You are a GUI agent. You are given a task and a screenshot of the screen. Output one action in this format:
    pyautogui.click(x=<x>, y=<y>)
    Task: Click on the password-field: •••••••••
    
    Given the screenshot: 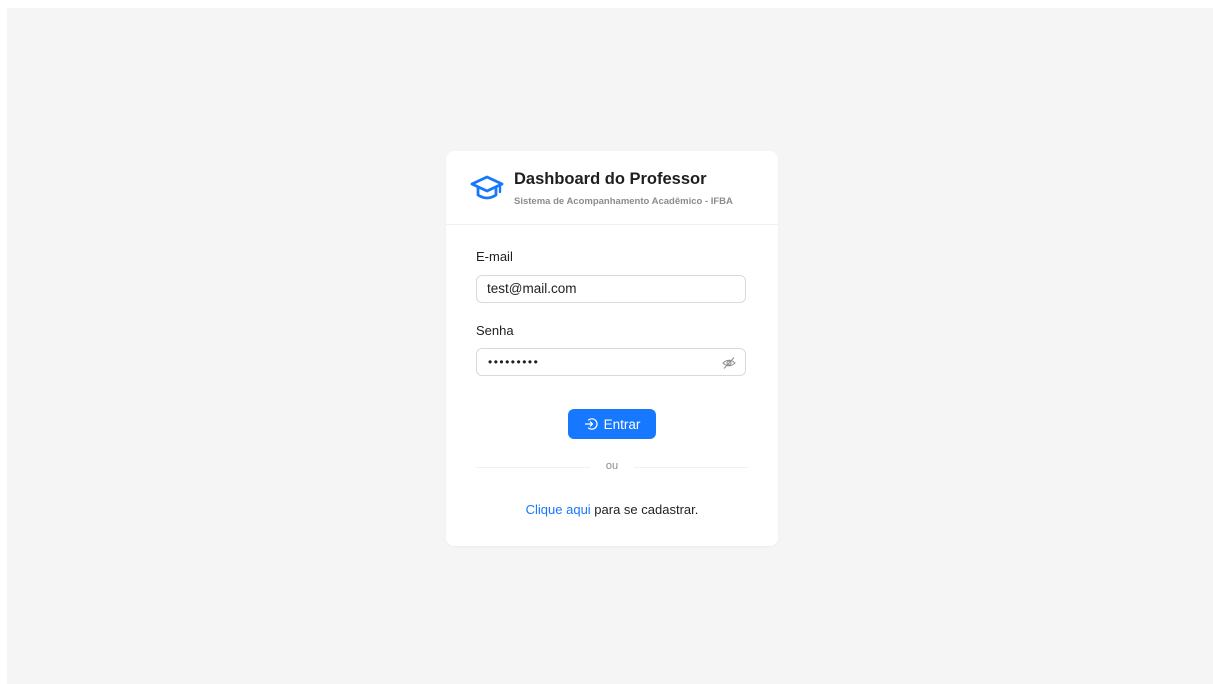 What is the action you would take?
    pyautogui.click(x=611, y=362)
    